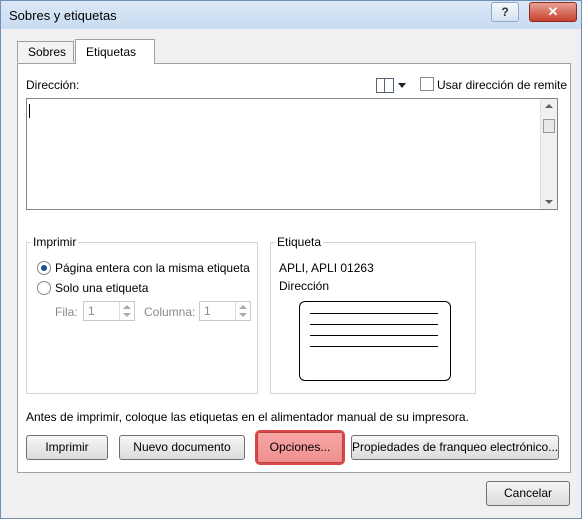 The image size is (582, 519). What do you see at coordinates (299, 242) in the screenshot?
I see `label-group-legend: Etiqueta` at bounding box center [299, 242].